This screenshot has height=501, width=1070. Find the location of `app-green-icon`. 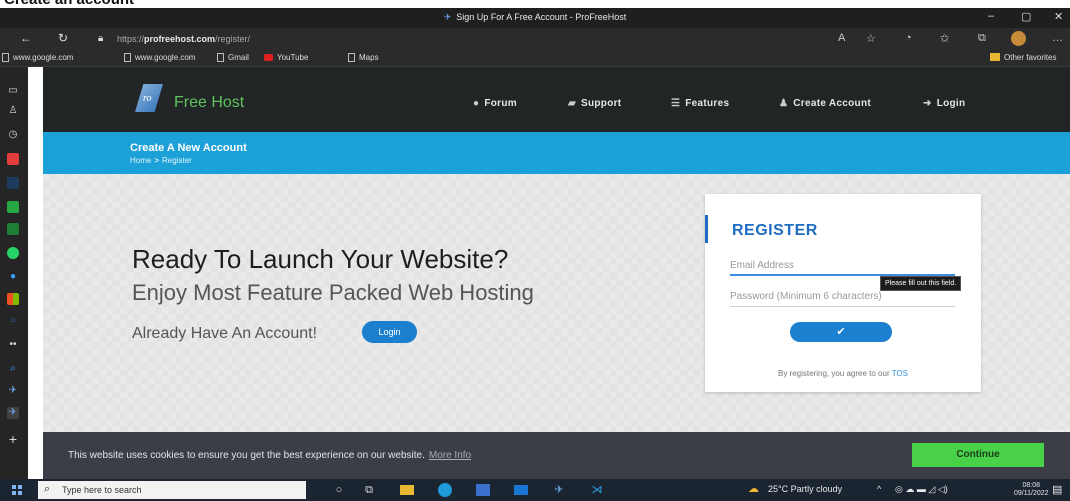

app-green-icon is located at coordinates (13, 207).